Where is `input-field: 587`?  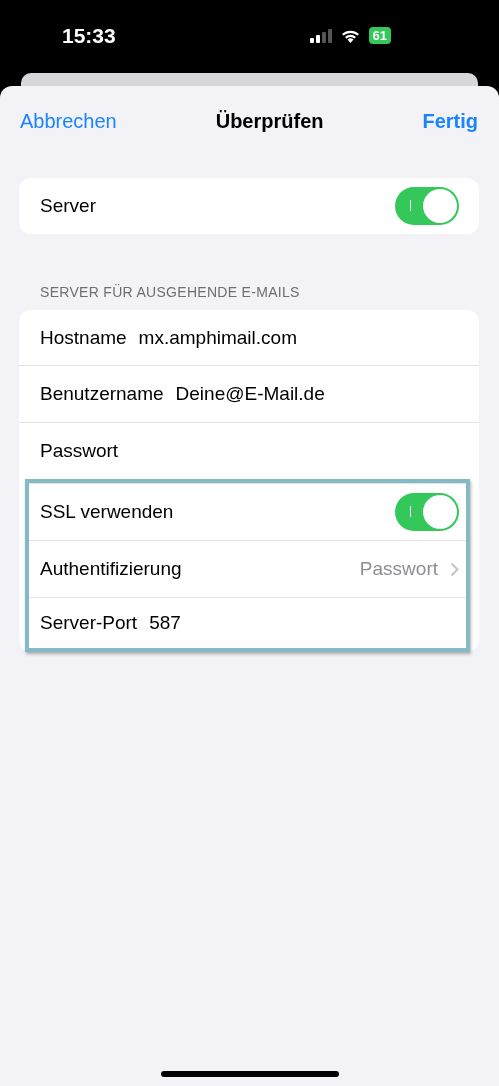 input-field: 587 is located at coordinates (165, 623).